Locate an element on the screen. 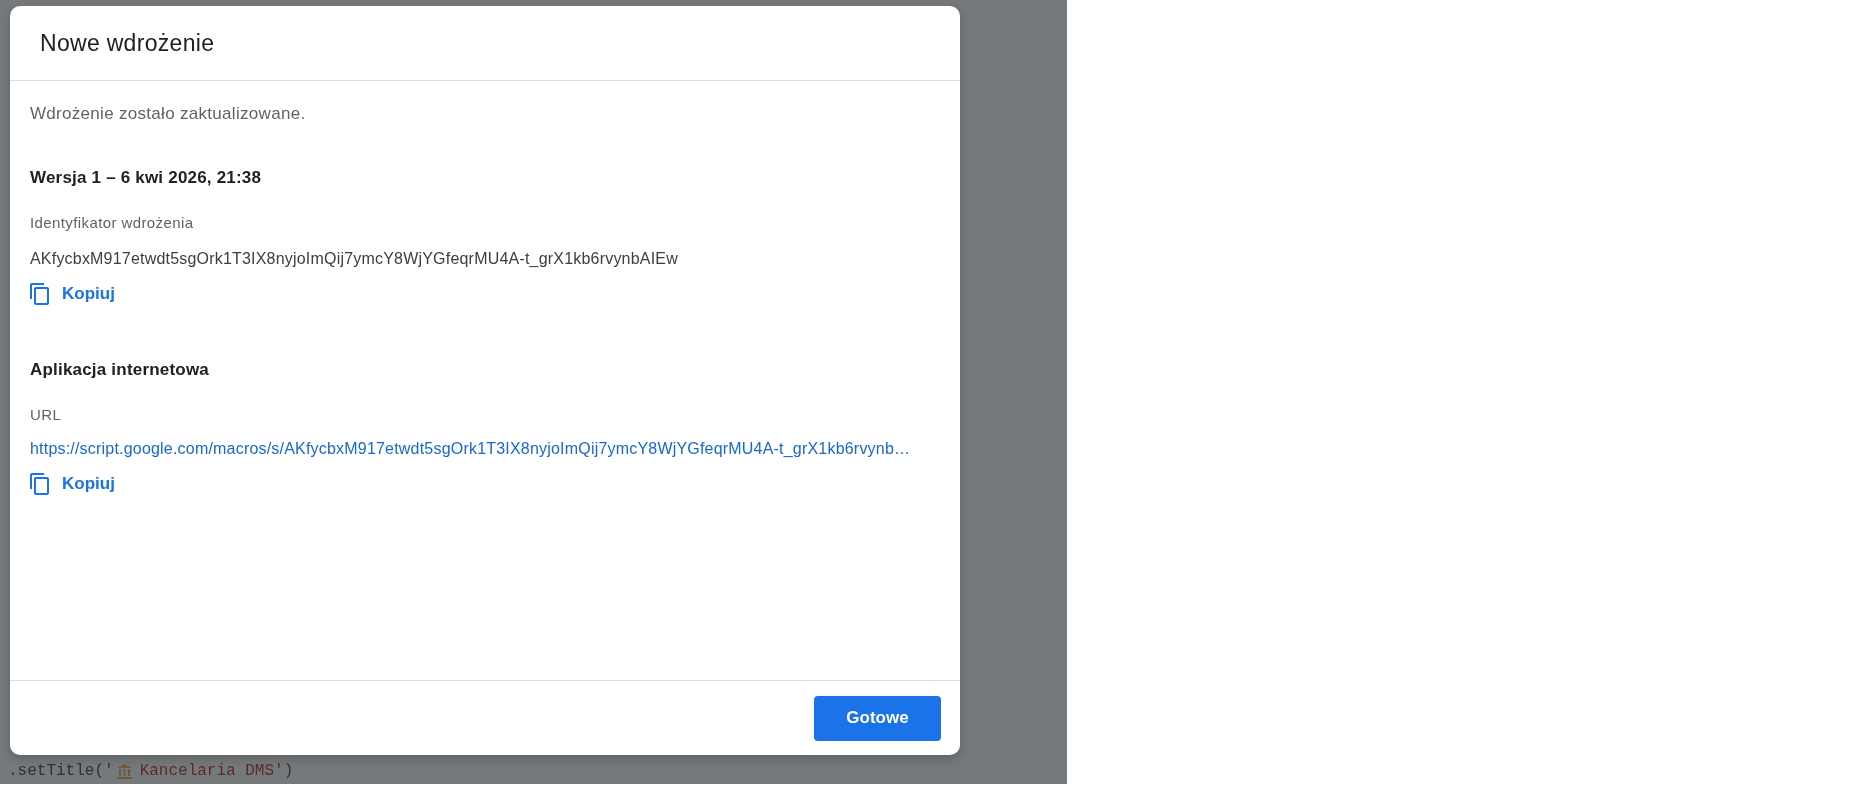  section-heading: Wersja 1 – 6 kwi 2026, 21:38 is located at coordinates (146, 178).